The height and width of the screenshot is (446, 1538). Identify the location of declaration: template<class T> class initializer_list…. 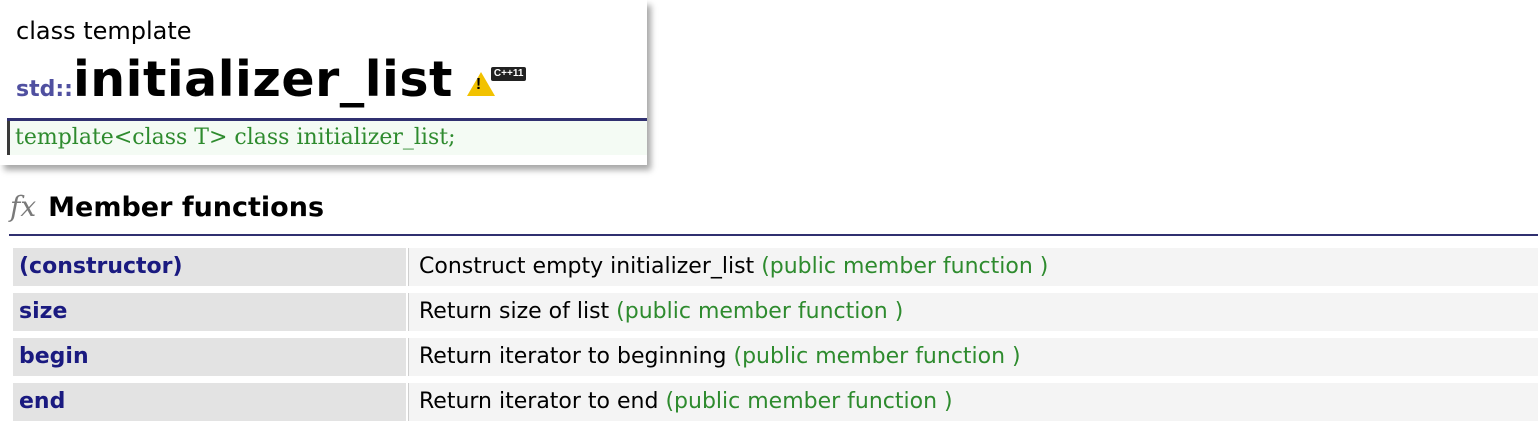
(327, 138).